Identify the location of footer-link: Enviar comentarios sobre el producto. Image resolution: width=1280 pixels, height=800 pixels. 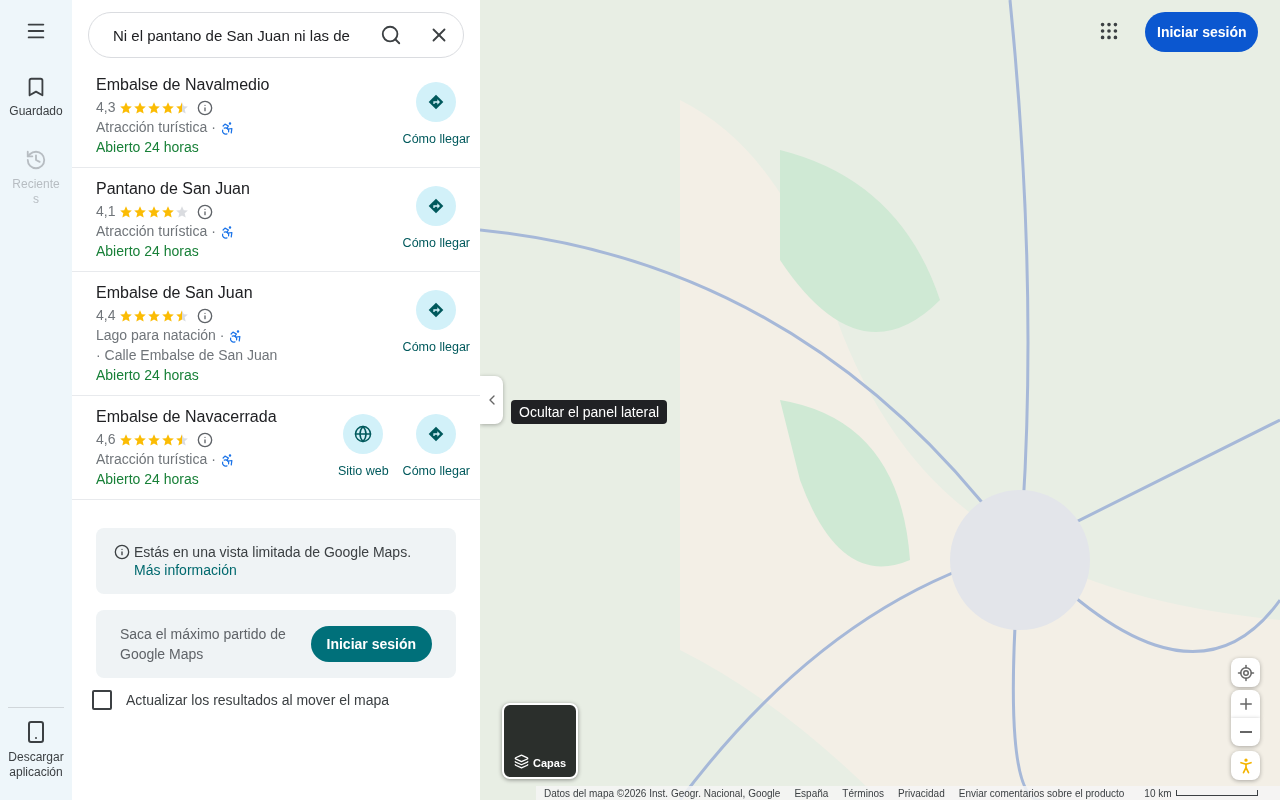
(1041, 793).